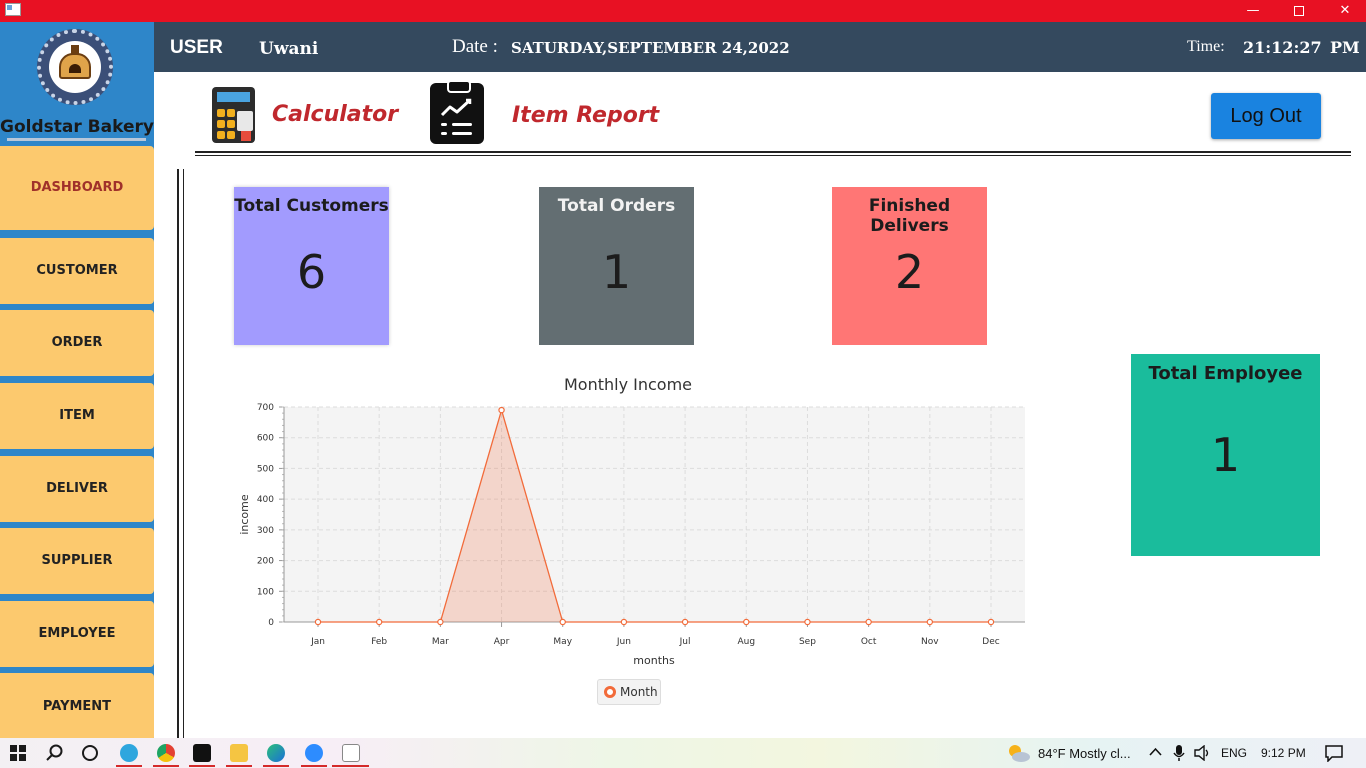  Describe the element at coordinates (650, 48) in the screenshot. I see `date-value: SATURDAY,SEPTEMBER 24,2022` at that location.